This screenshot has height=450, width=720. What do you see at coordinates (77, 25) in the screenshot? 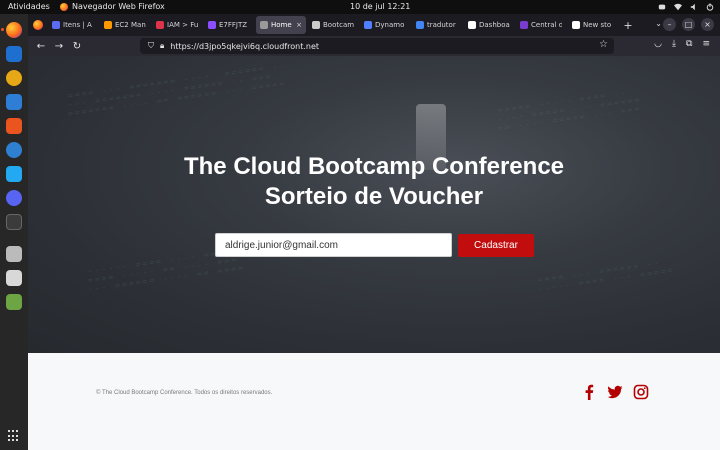
I see `tab-label: Itens | A` at bounding box center [77, 25].